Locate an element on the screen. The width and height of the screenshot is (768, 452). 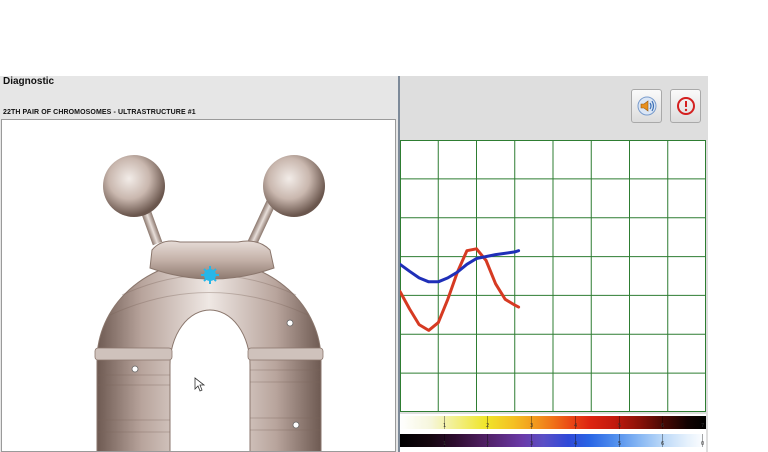
left-satellite is located at coordinates (134, 186).